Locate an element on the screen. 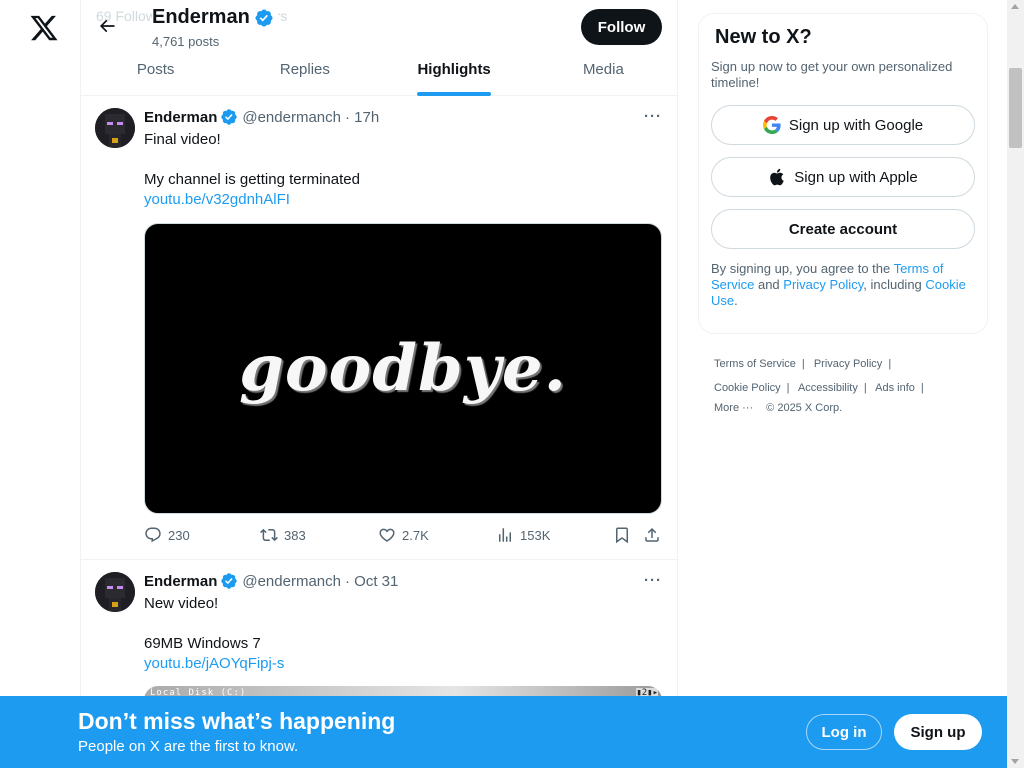 The width and height of the screenshot is (1024, 768). tab-label: Replies is located at coordinates (304, 69).